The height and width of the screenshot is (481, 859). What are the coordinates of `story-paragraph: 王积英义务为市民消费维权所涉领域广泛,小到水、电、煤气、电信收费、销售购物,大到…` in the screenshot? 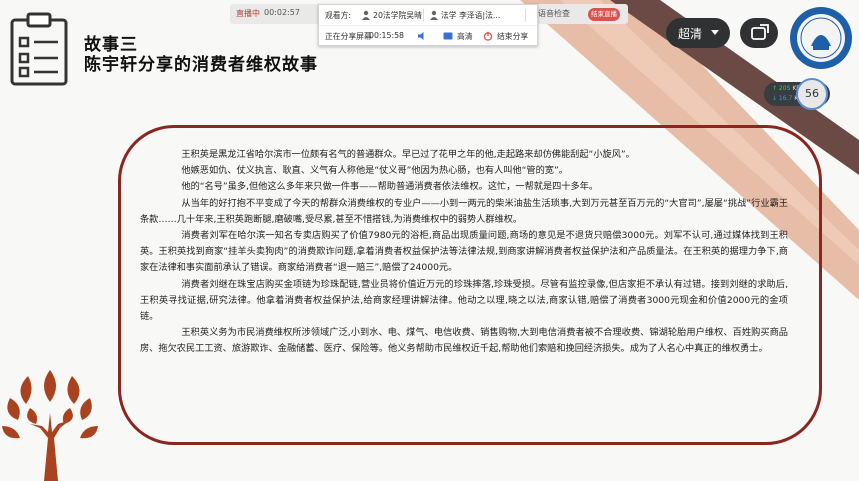 It's located at (464, 341).